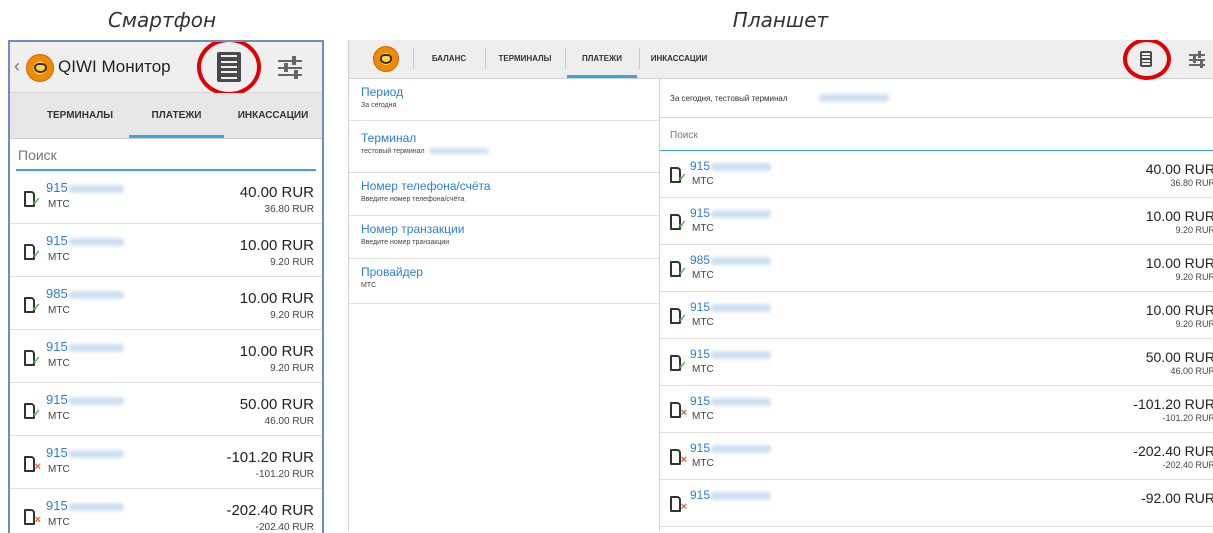  Describe the element at coordinates (392, 272) in the screenshot. I see `filter-title: Провайдер` at that location.